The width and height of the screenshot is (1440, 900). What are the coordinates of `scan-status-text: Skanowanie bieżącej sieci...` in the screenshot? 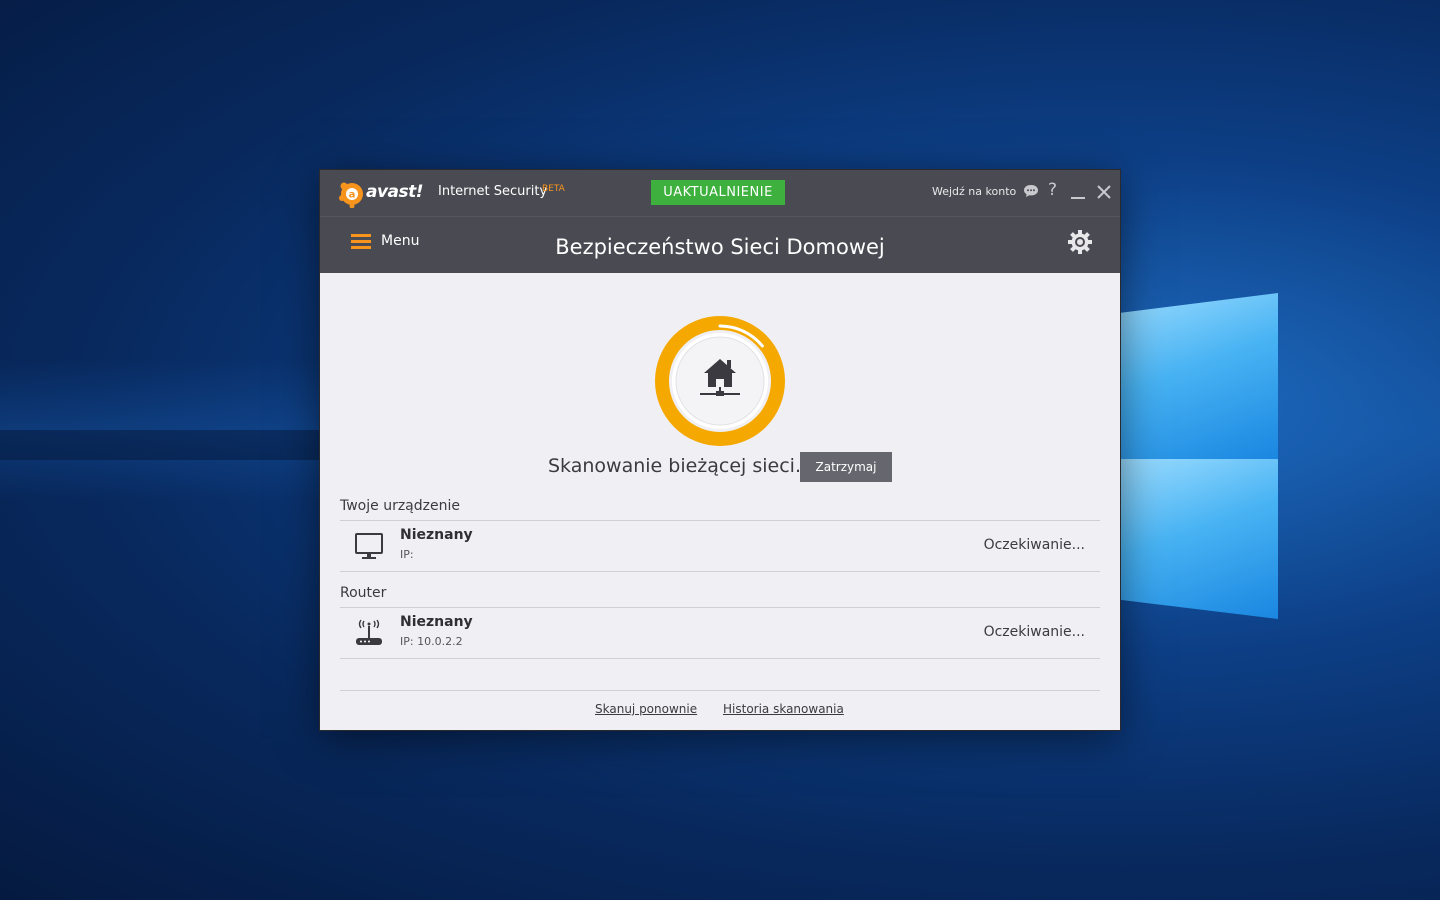 It's located at (681, 466).